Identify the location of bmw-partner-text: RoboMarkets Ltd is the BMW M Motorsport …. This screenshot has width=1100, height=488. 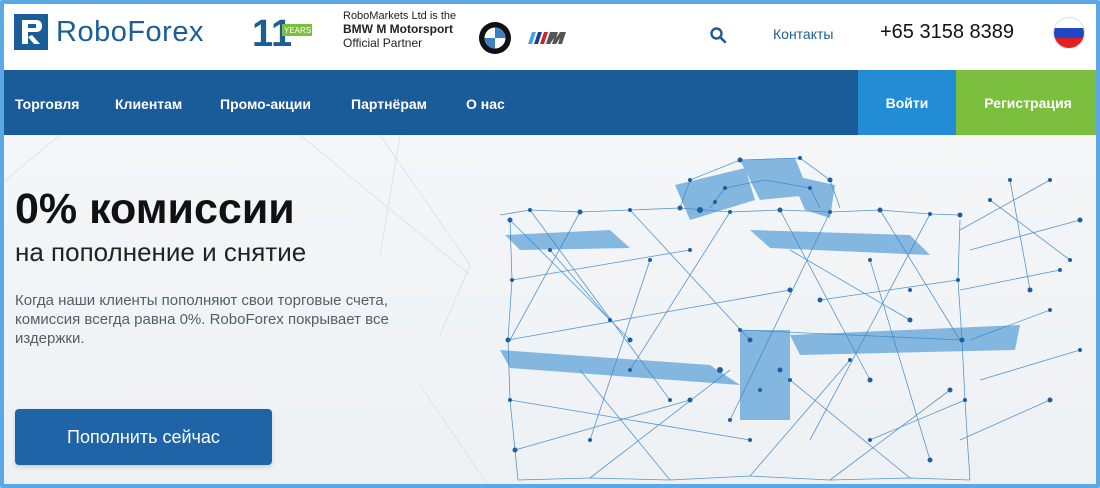
(408, 30).